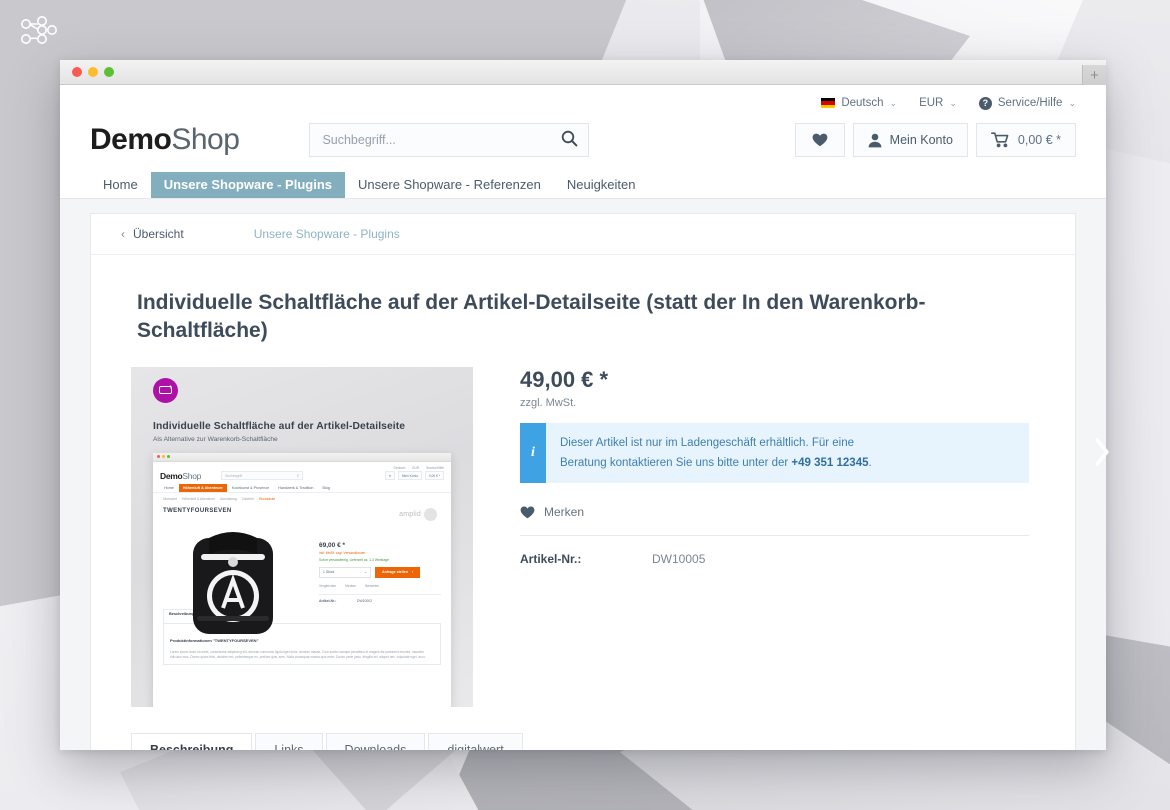  I want to click on nested-logo-bold: Demo, so click(171, 475).